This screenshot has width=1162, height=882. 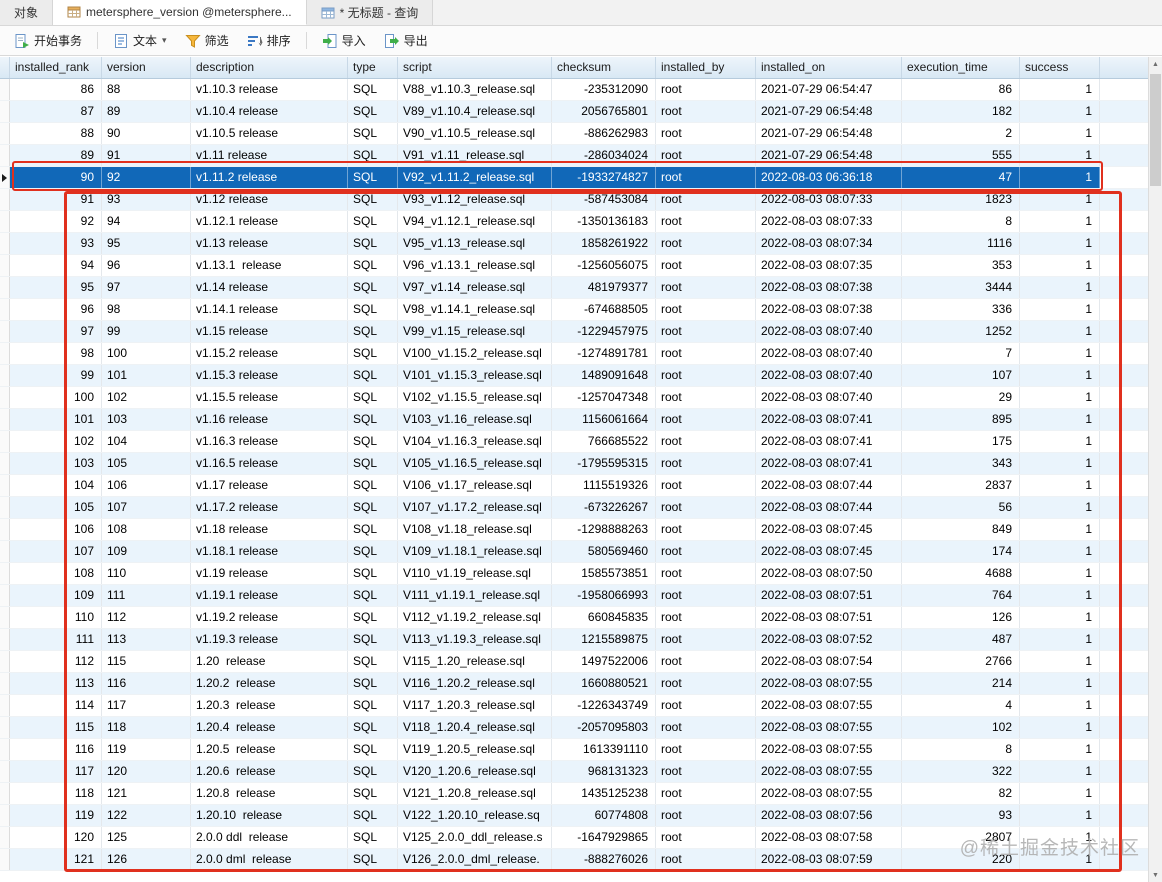 I want to click on cell-installed_rank: 88, so click(x=56, y=133).